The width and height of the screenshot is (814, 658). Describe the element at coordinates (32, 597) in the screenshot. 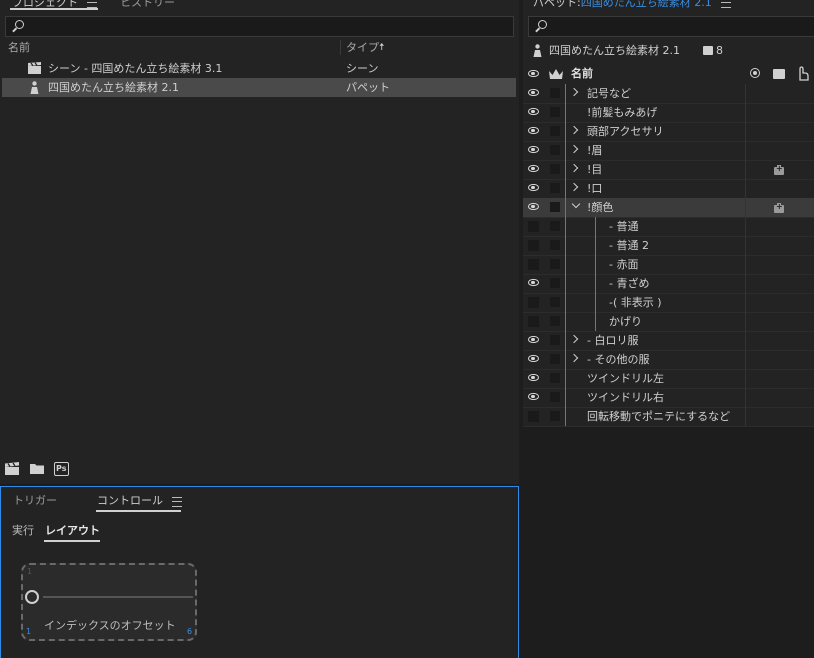

I see `slider-thumb` at that location.